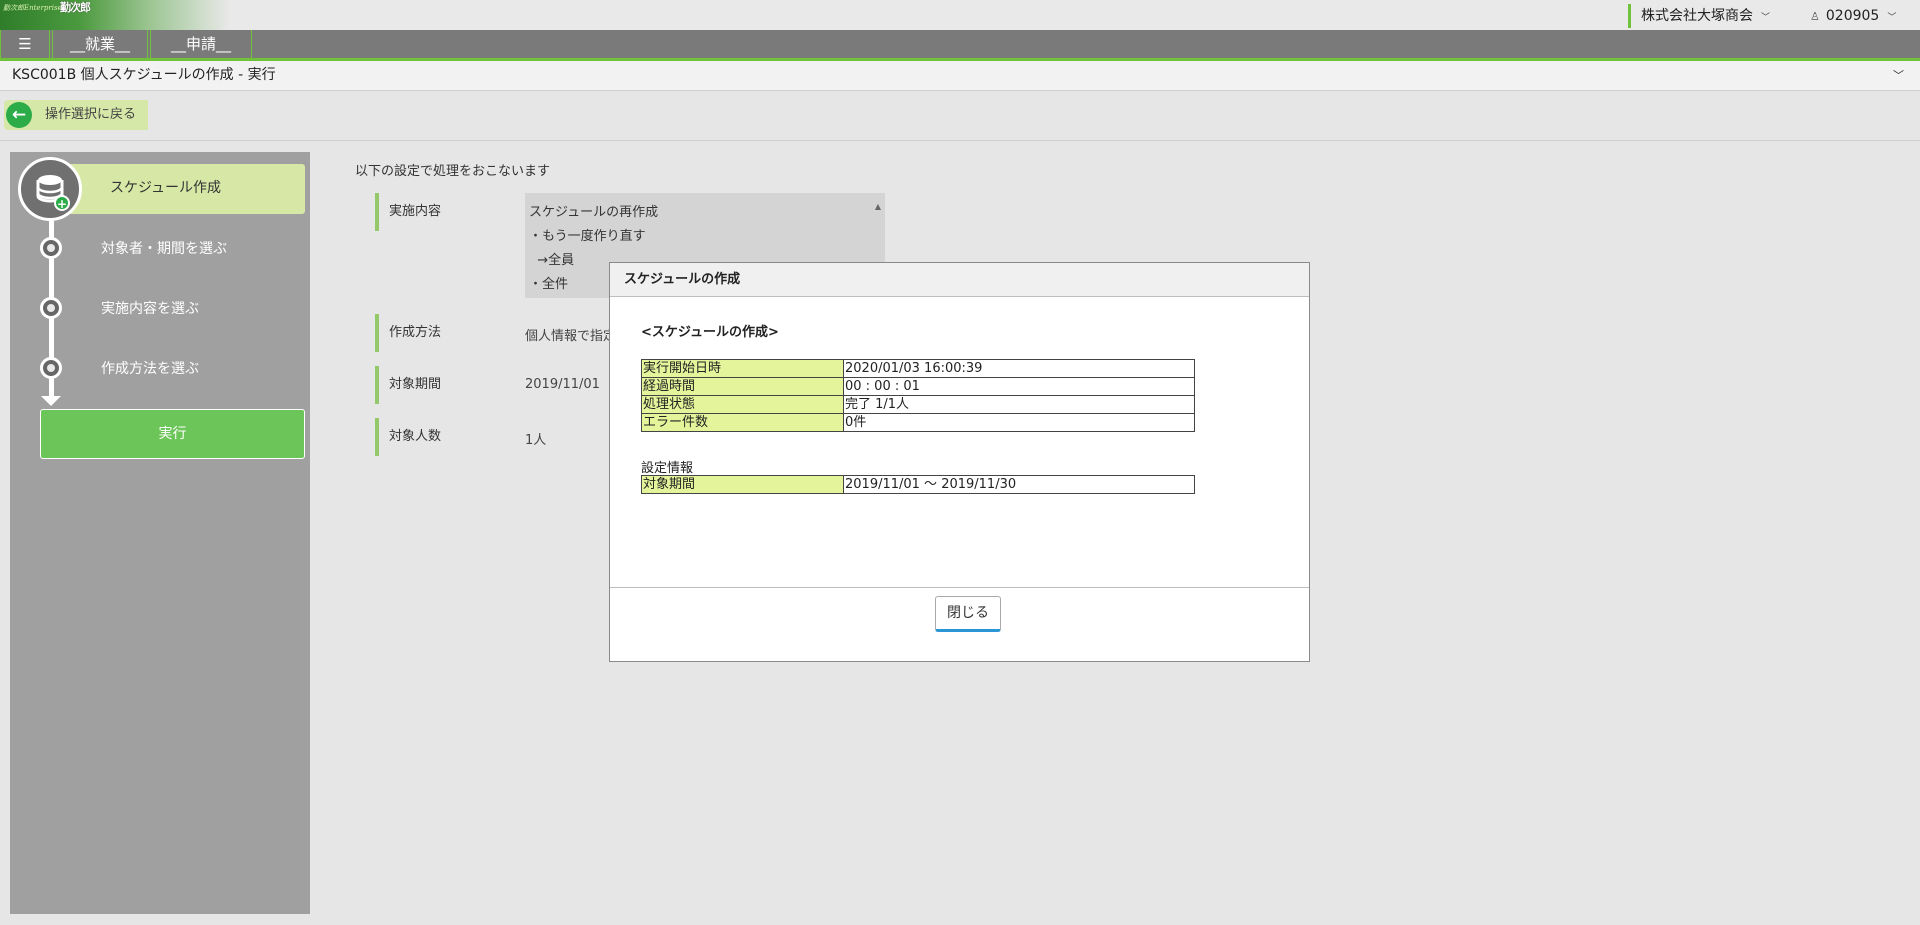 This screenshot has width=1920, height=925. What do you see at coordinates (1019, 484) in the screenshot?
I see `table-value: 2019/11/01 〜 2019/11/30` at bounding box center [1019, 484].